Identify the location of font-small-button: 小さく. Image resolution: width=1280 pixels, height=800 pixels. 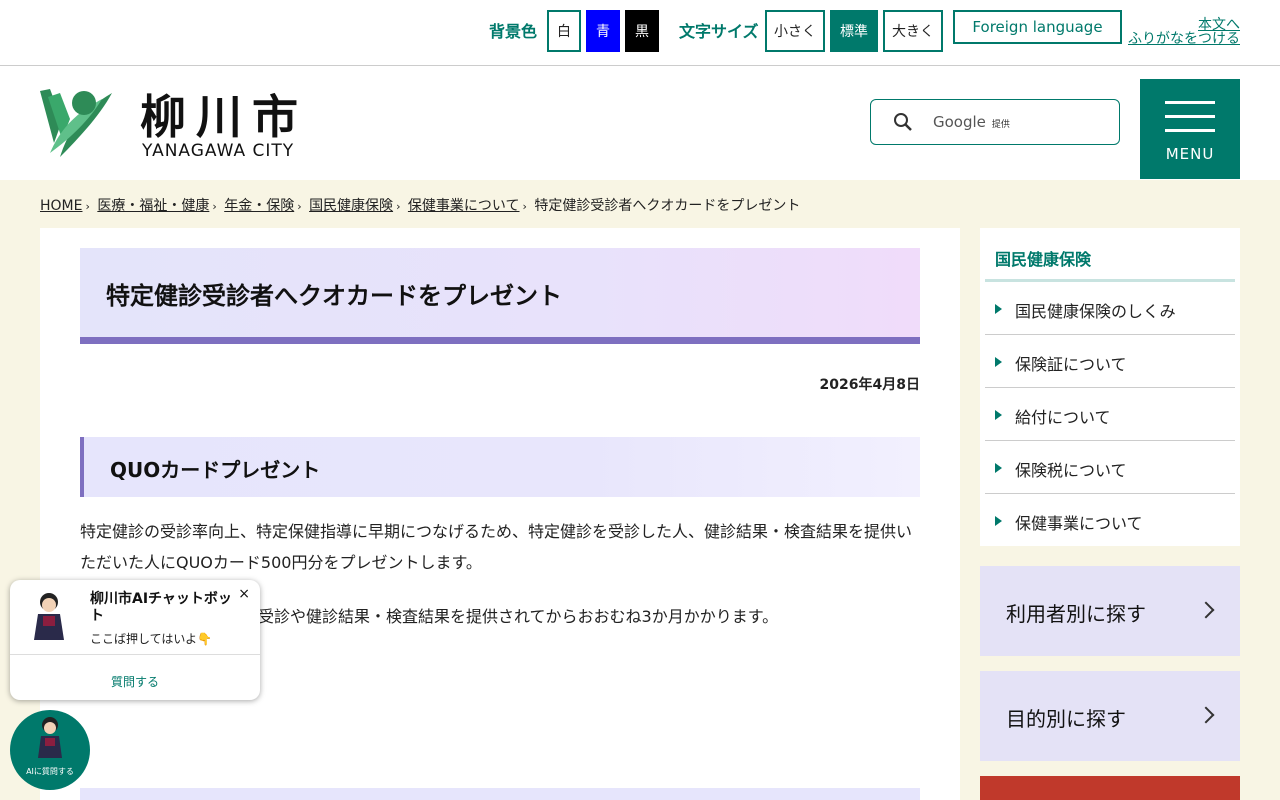
(795, 31).